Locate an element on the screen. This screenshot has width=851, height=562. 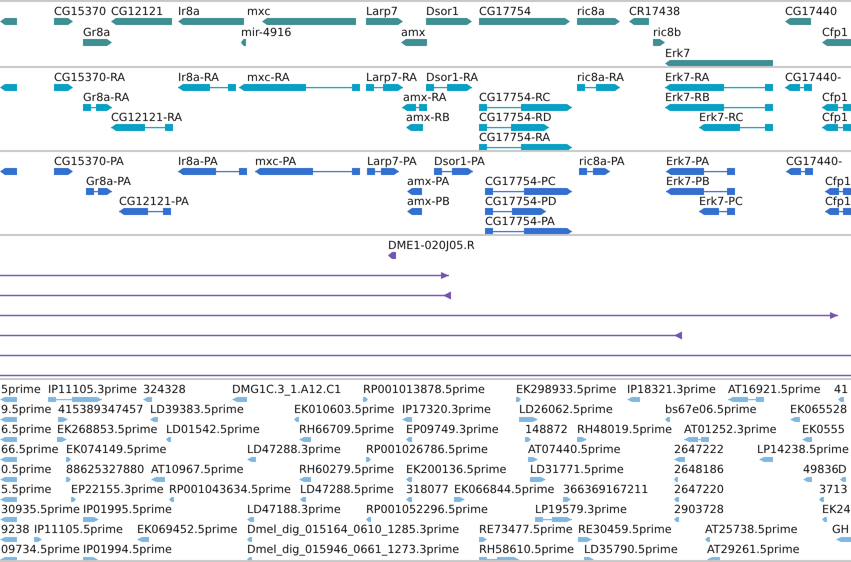
feature-label: 09734.5prime is located at coordinates (40, 549).